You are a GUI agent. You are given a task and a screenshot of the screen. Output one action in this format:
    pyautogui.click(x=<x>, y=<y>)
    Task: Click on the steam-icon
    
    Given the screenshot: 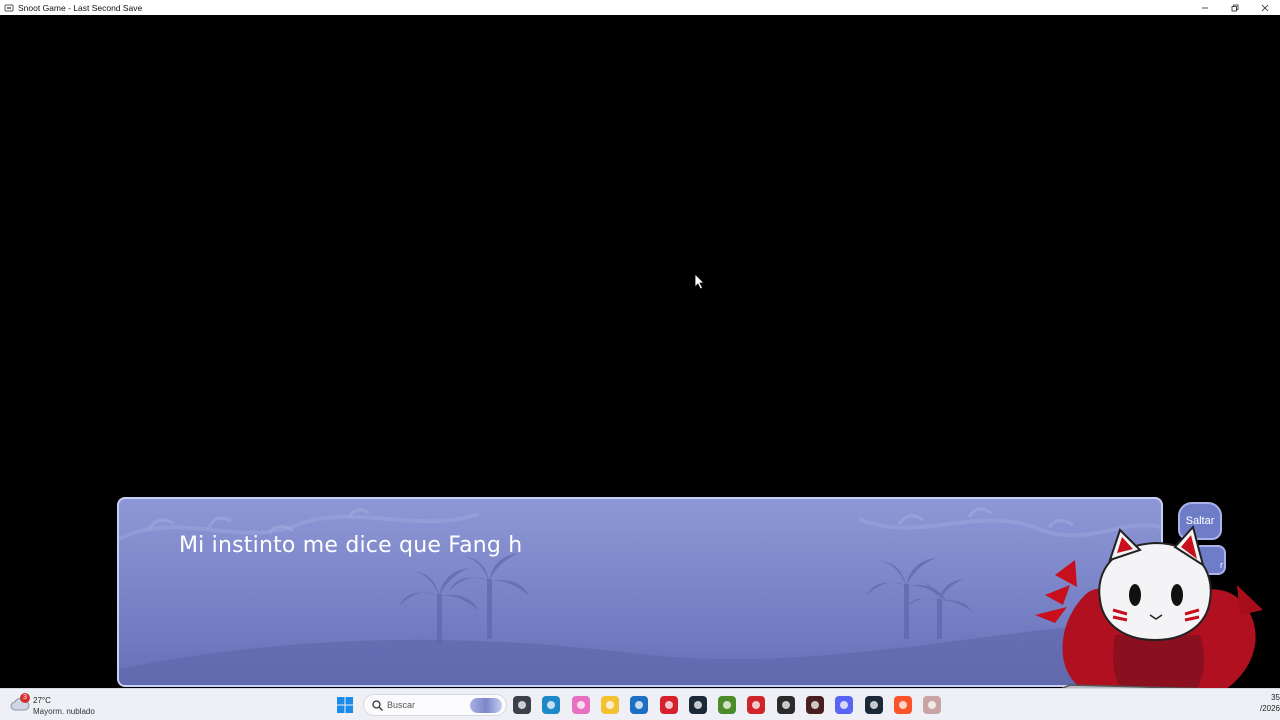 What is the action you would take?
    pyautogui.click(x=698, y=705)
    